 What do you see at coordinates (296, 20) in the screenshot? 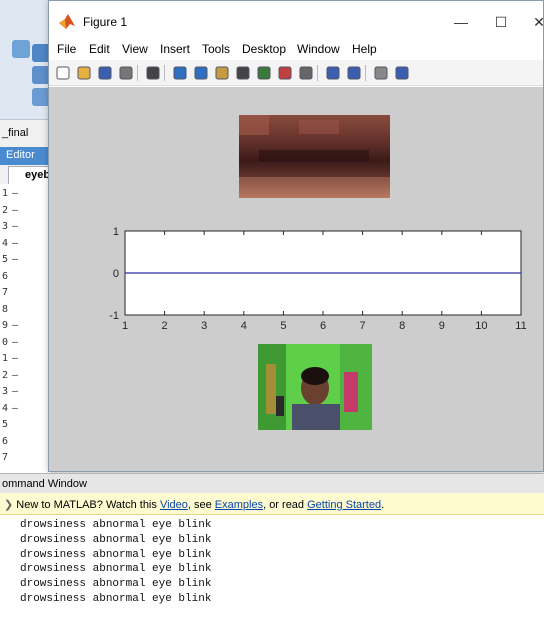
I see `figure-titlebar: Figure 1 — ☐ ✕` at bounding box center [296, 20].